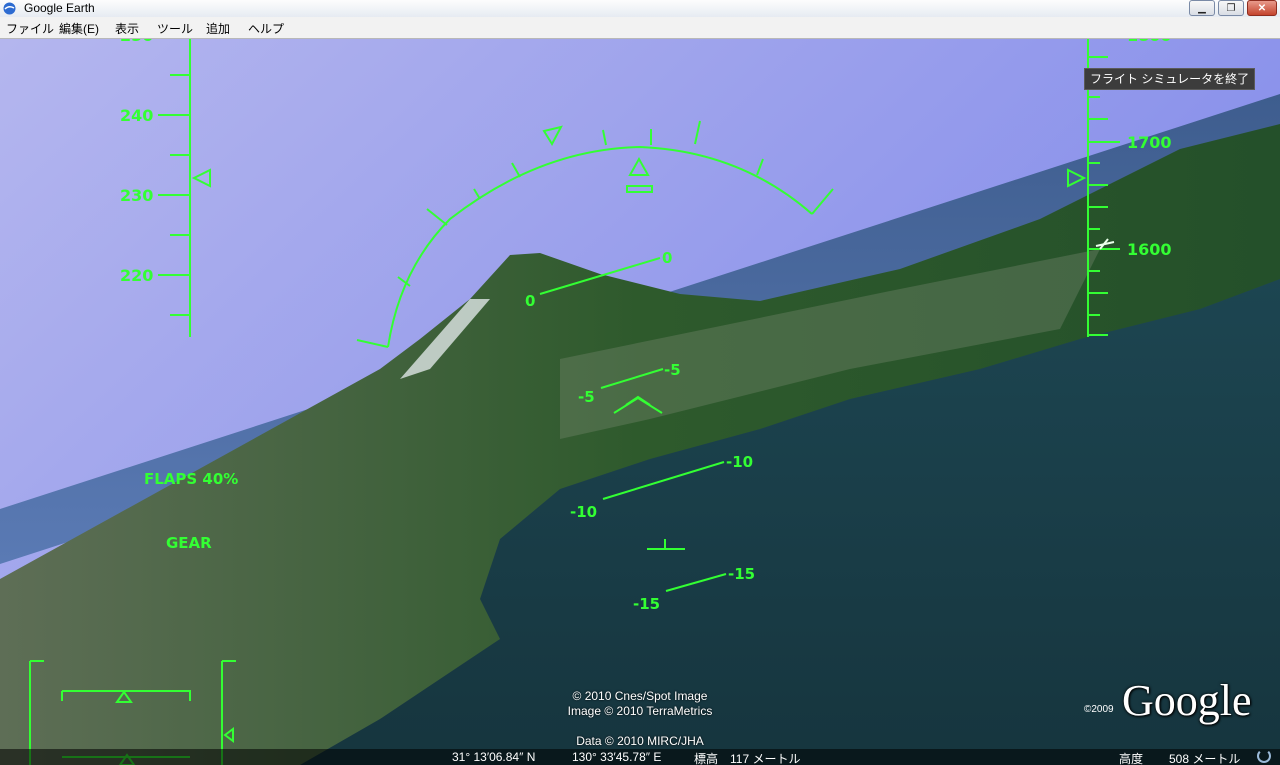  Describe the element at coordinates (640, 28) in the screenshot. I see `menu-bar: ファイル 編集(E) 表示 ツール 追加 ヘルプ` at that location.